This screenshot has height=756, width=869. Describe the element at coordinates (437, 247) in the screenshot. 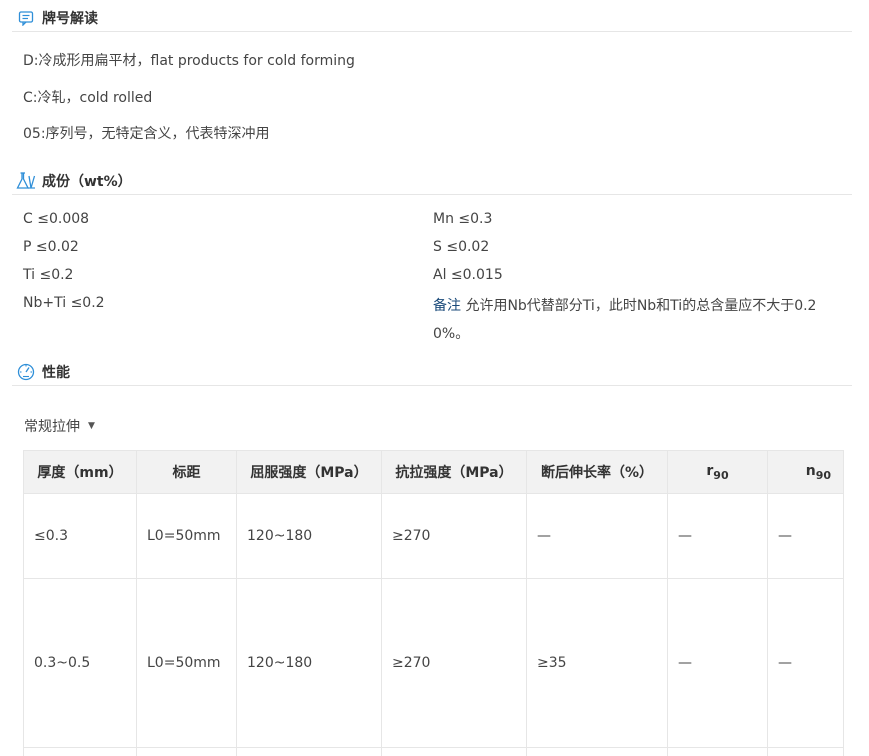

I see `element-symbol: S` at that location.